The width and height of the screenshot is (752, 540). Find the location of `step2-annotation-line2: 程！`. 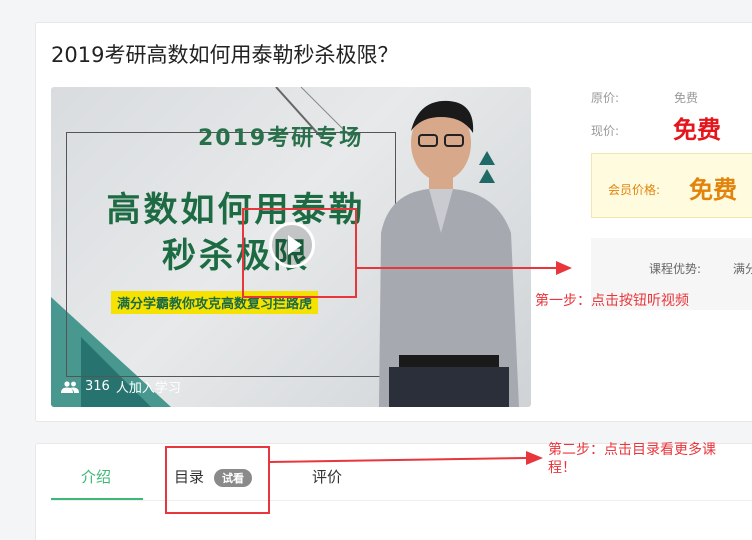

step2-annotation-line2: 程！ is located at coordinates (562, 468).